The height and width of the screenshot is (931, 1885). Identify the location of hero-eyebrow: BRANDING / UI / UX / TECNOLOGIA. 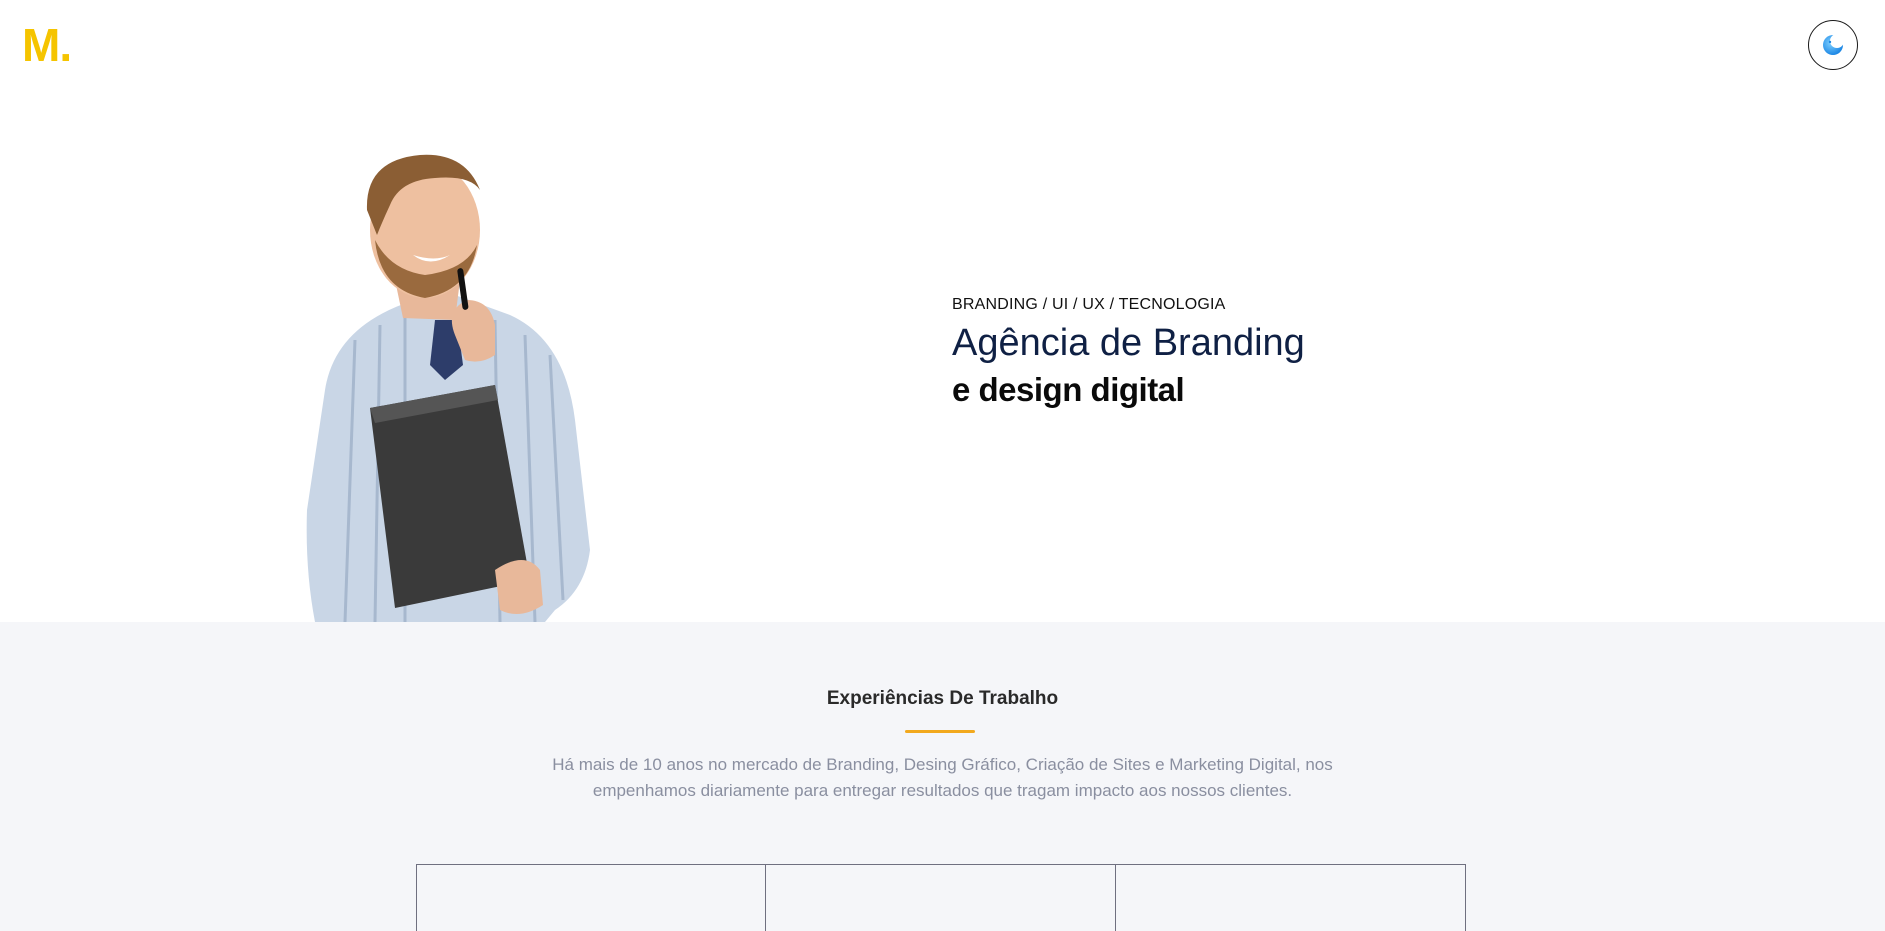
(1089, 304).